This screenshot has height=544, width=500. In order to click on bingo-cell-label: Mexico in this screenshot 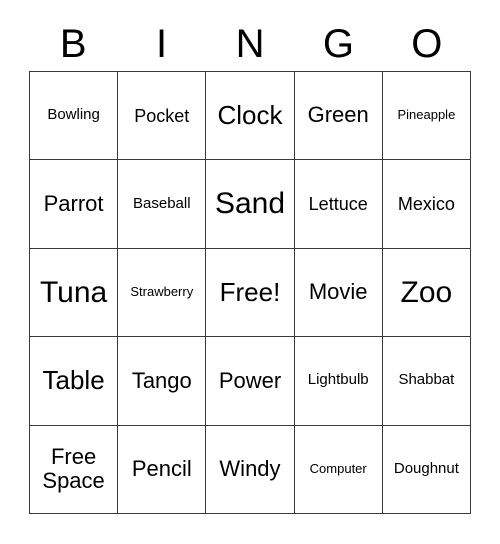, I will do `click(426, 204)`.